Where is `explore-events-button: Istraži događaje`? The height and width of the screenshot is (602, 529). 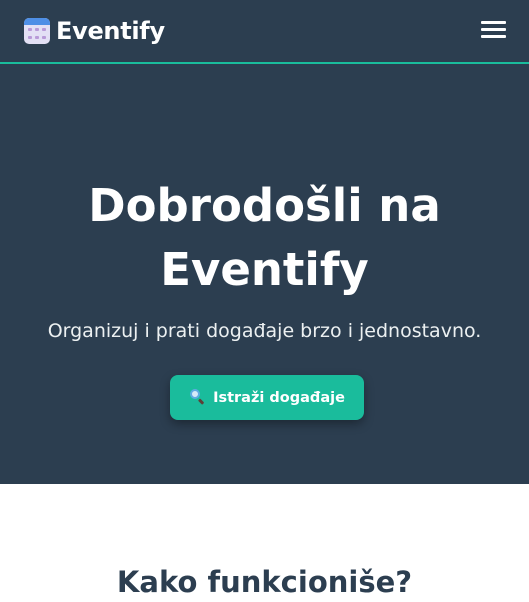
explore-events-button: Istraži događaje is located at coordinates (267, 397).